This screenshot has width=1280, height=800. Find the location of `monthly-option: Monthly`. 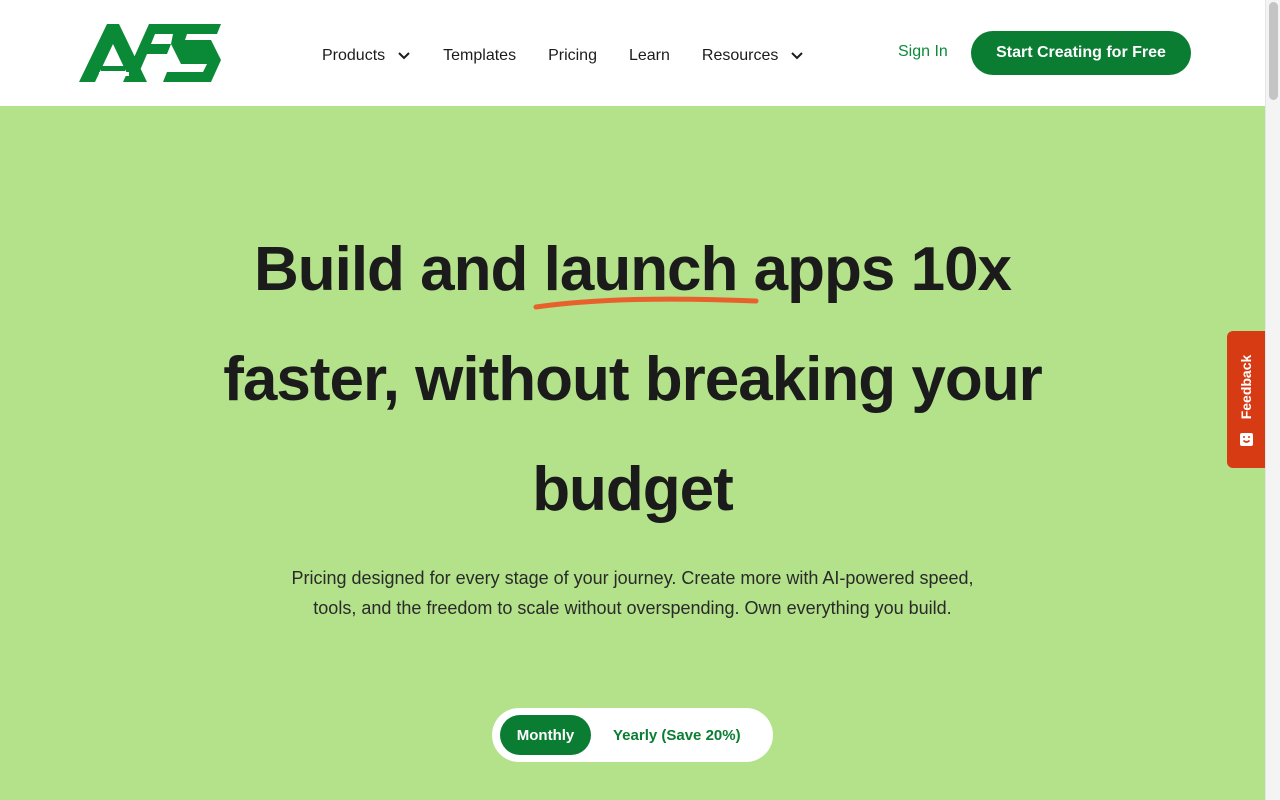

monthly-option: Monthly is located at coordinates (545, 735).